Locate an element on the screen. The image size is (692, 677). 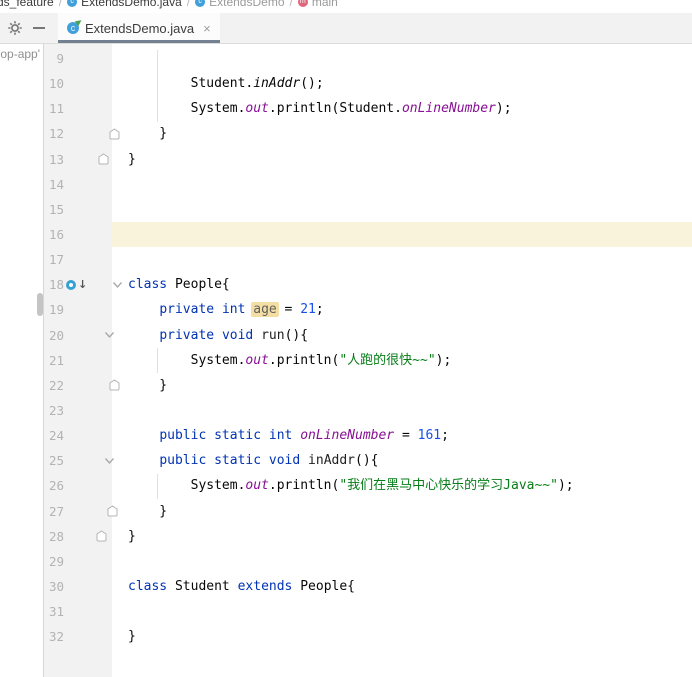
line-number: 9 is located at coordinates (54, 58).